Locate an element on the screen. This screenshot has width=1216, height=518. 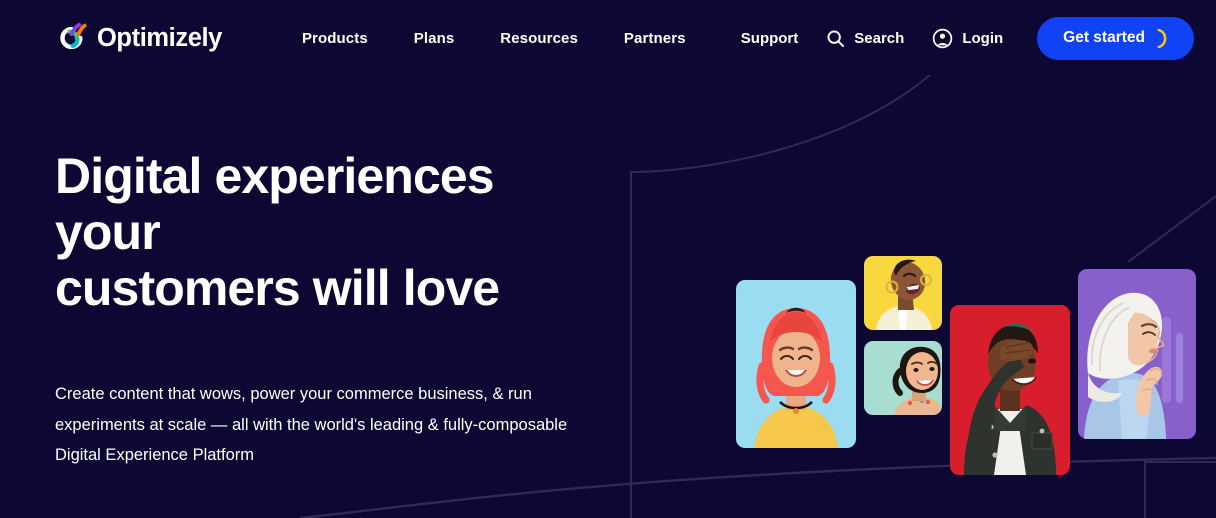
optimizely-logo-icon is located at coordinates (73, 36).